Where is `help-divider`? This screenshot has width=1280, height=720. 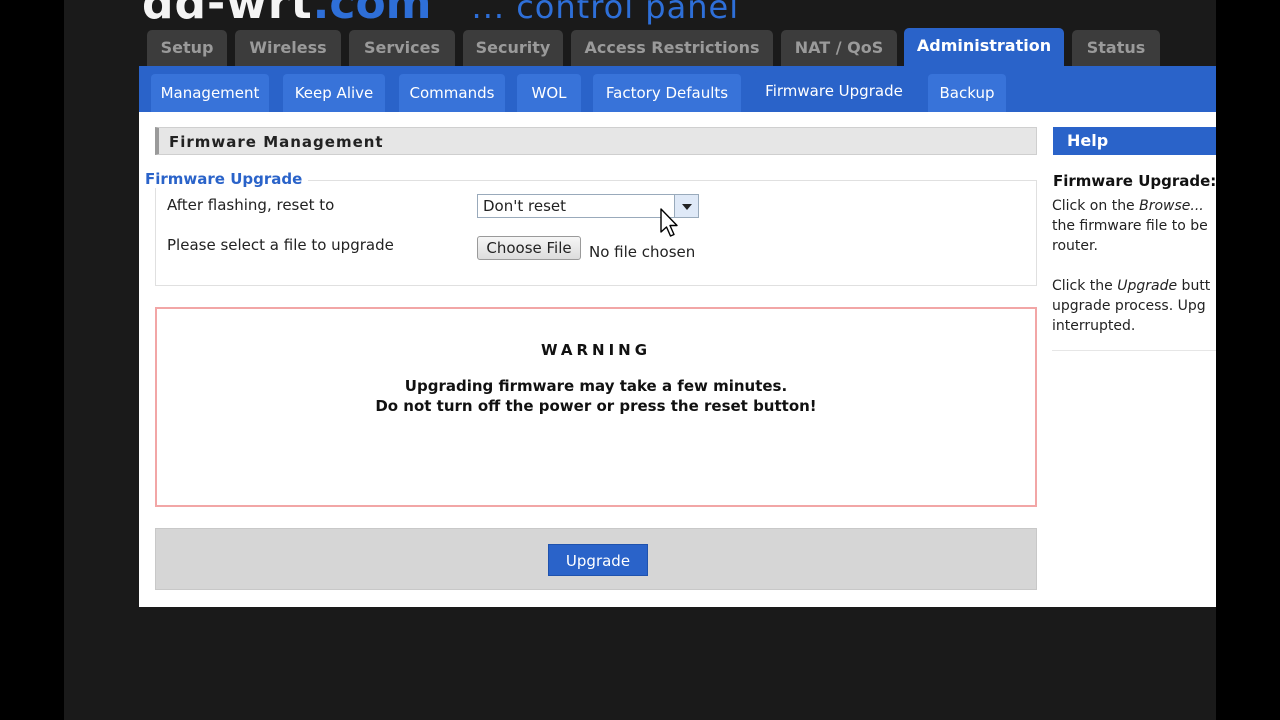 help-divider is located at coordinates (1134, 350).